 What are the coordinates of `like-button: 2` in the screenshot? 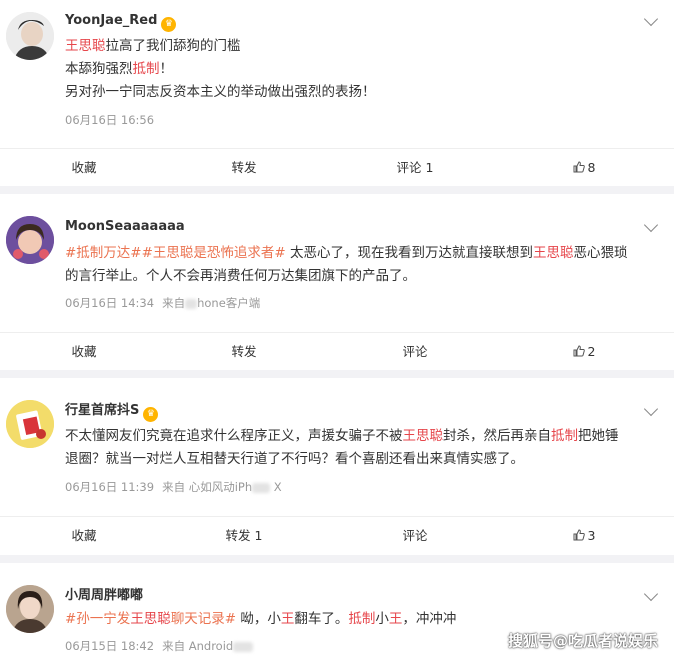 It's located at (584, 352).